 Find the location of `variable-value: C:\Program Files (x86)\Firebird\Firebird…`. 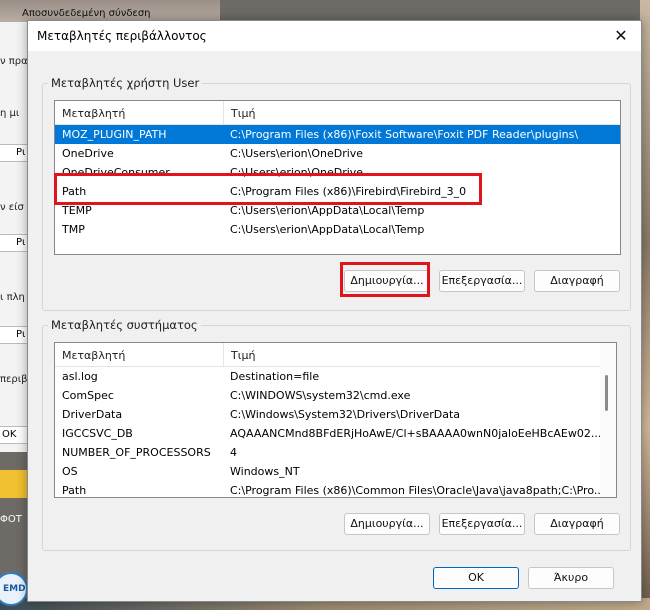

variable-value: C:\Program Files (x86)\Firebird\Firebird… is located at coordinates (348, 191).